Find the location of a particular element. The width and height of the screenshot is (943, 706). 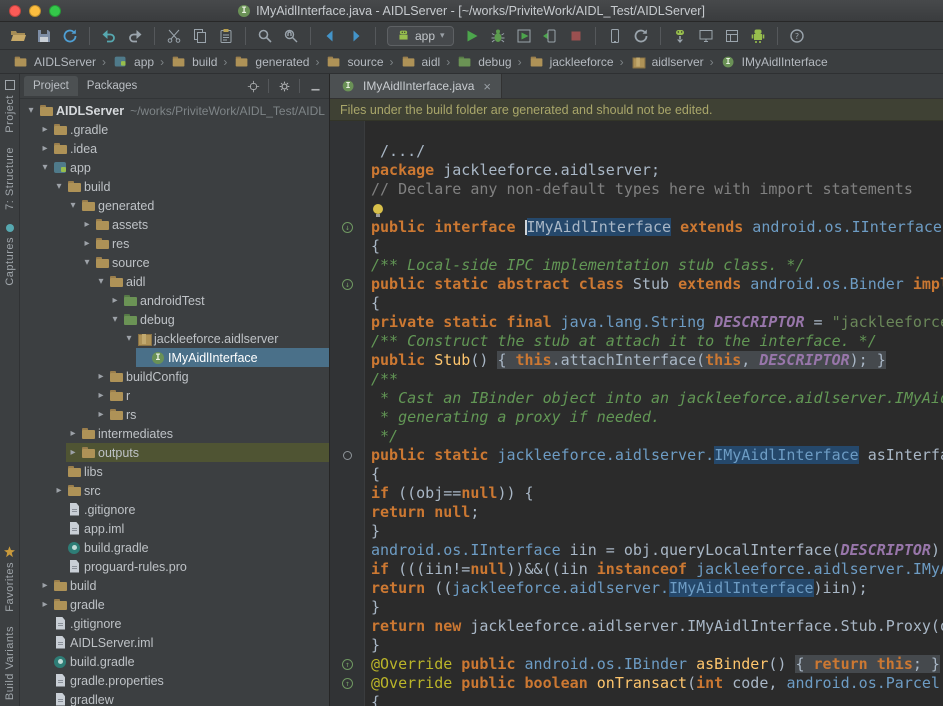

stop-icon is located at coordinates (576, 36).